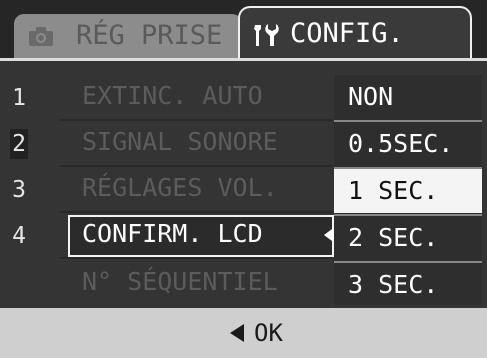  What do you see at coordinates (19, 284) in the screenshot?
I see `menu-item-number` at bounding box center [19, 284].